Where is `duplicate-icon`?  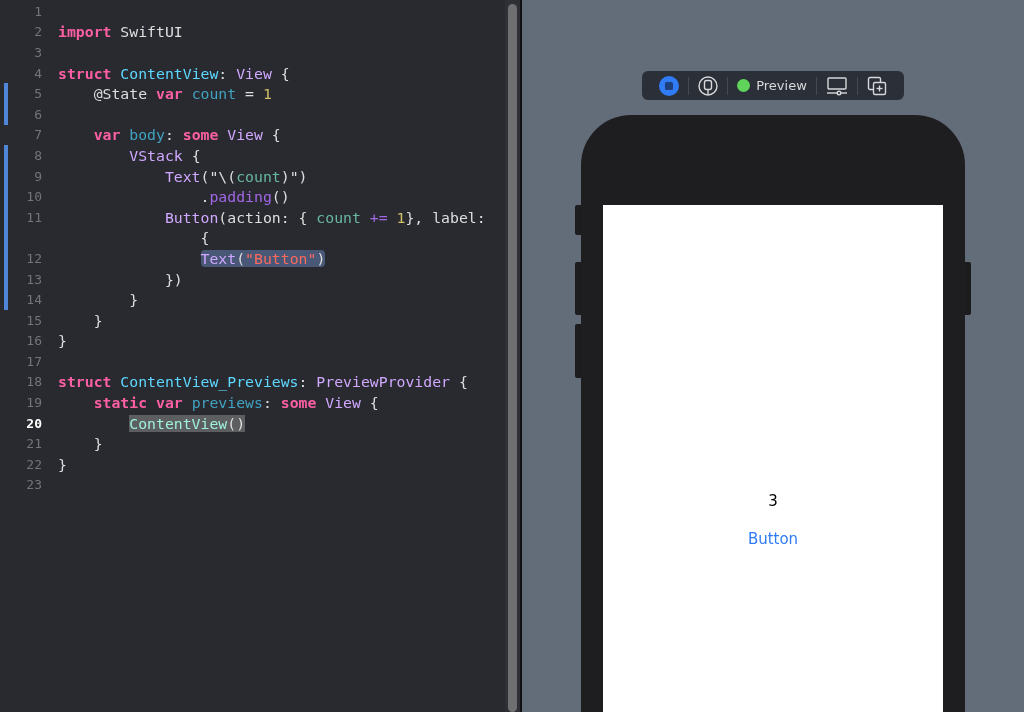
duplicate-icon is located at coordinates (876, 85).